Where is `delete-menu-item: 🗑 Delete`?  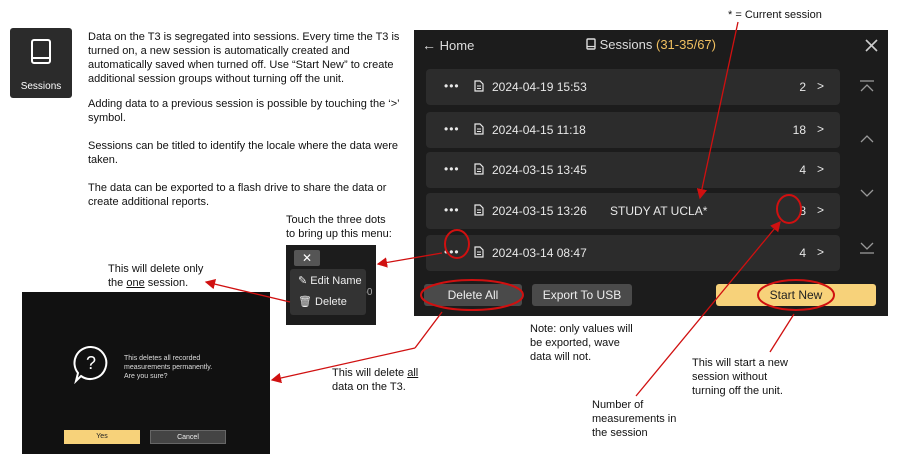
delete-menu-item: 🗑 Delete is located at coordinates (322, 301).